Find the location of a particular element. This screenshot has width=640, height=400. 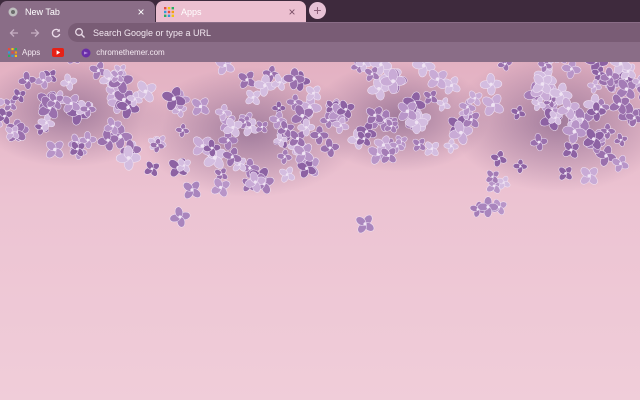

new-tab-button: + is located at coordinates (317, 10).